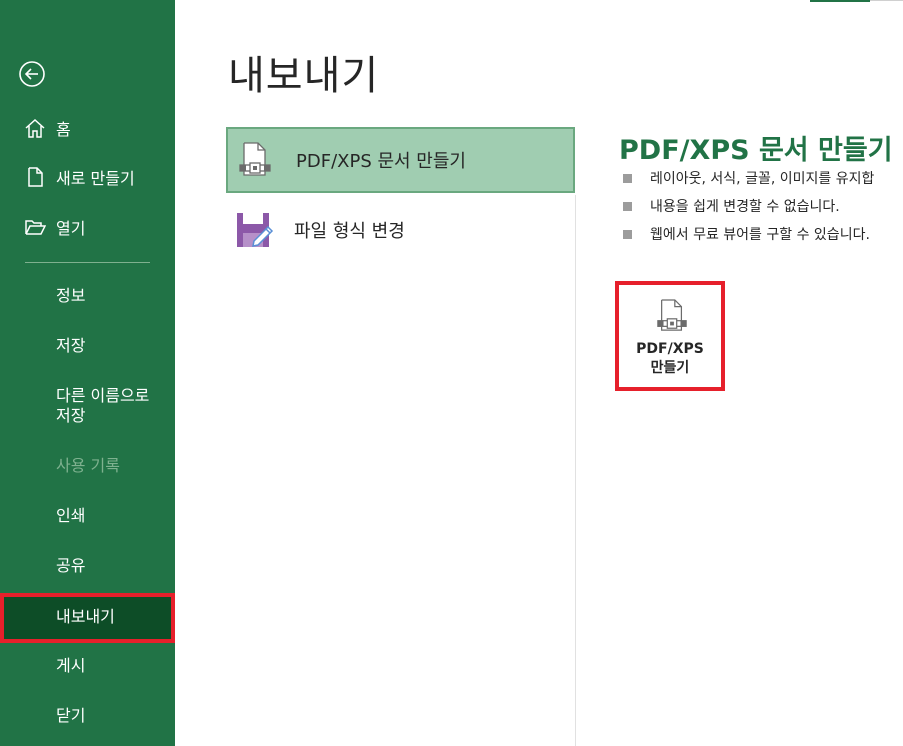 This screenshot has height=746, width=903. What do you see at coordinates (304, 76) in the screenshot?
I see `page-title: 내보내기` at bounding box center [304, 76].